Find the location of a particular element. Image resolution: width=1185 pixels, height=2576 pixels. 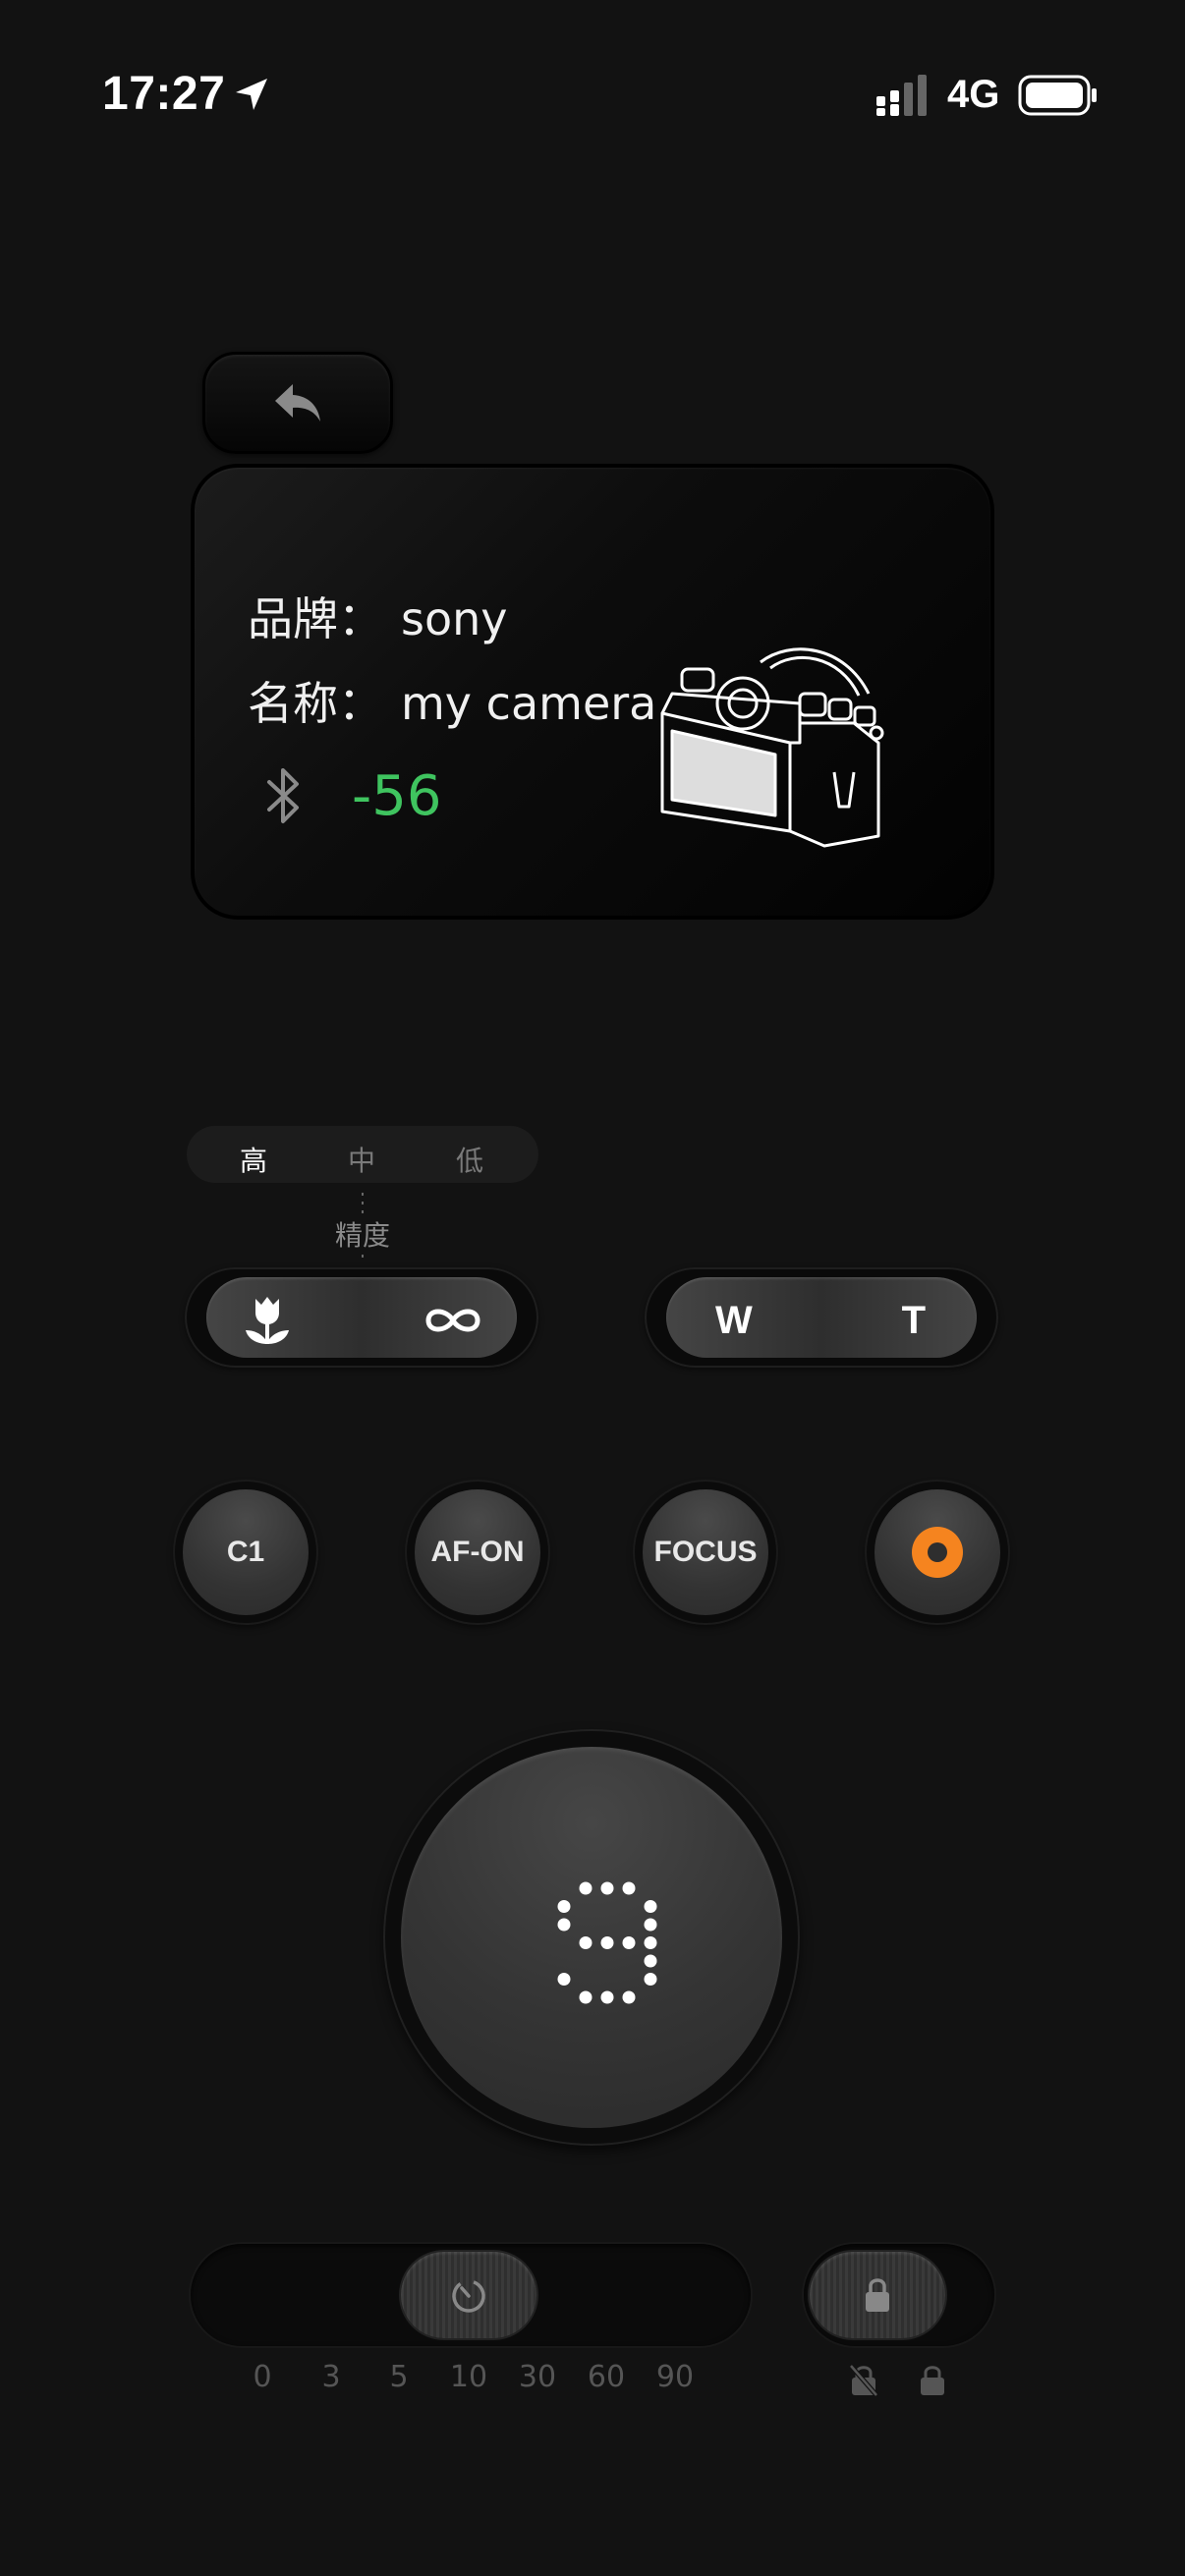

shutter-button-face: 9 is located at coordinates (592, 1937).